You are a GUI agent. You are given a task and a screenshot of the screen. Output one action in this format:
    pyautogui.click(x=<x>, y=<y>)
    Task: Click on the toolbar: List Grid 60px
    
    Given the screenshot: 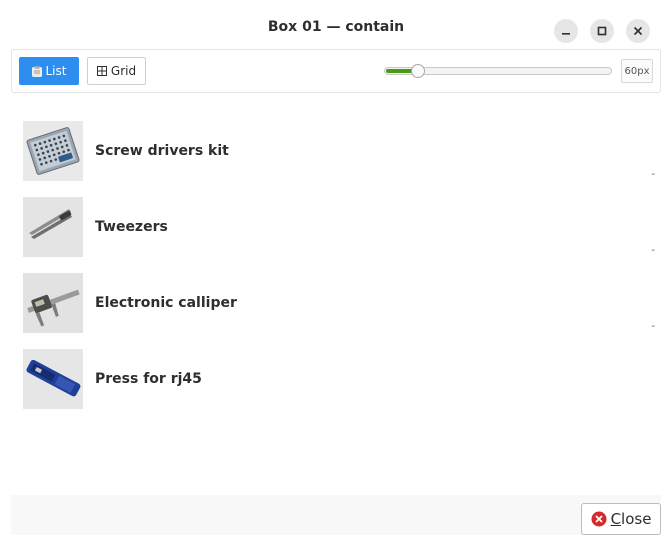 What is the action you would take?
    pyautogui.click(x=336, y=71)
    